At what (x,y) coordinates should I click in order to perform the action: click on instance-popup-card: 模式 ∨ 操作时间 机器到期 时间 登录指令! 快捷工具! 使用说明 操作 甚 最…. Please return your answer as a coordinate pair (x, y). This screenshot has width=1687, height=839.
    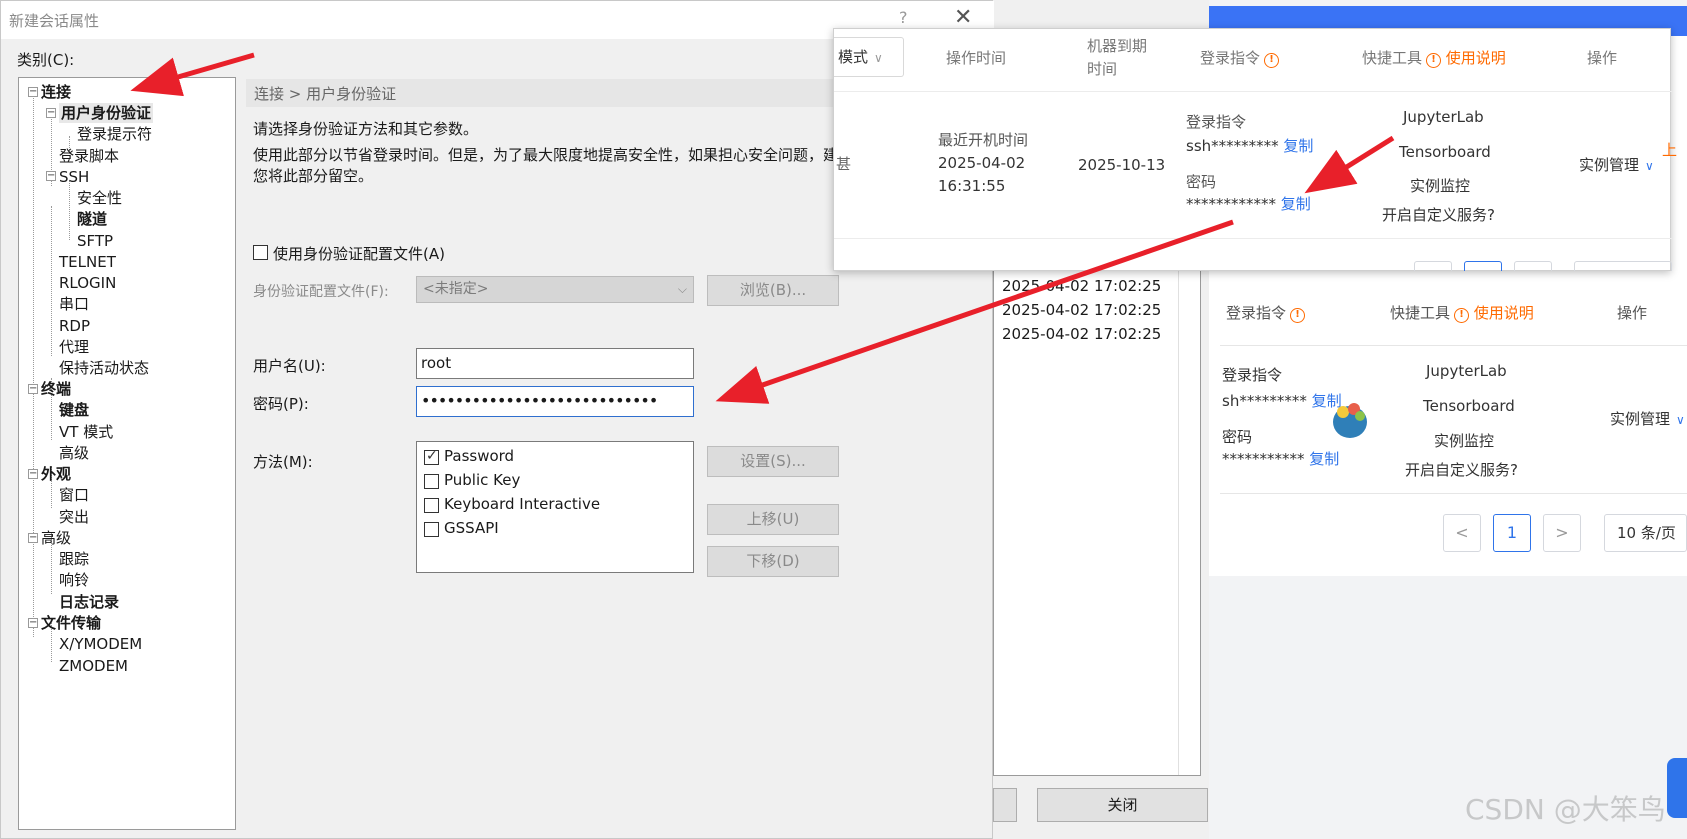
    Looking at the image, I should click on (1255, 149).